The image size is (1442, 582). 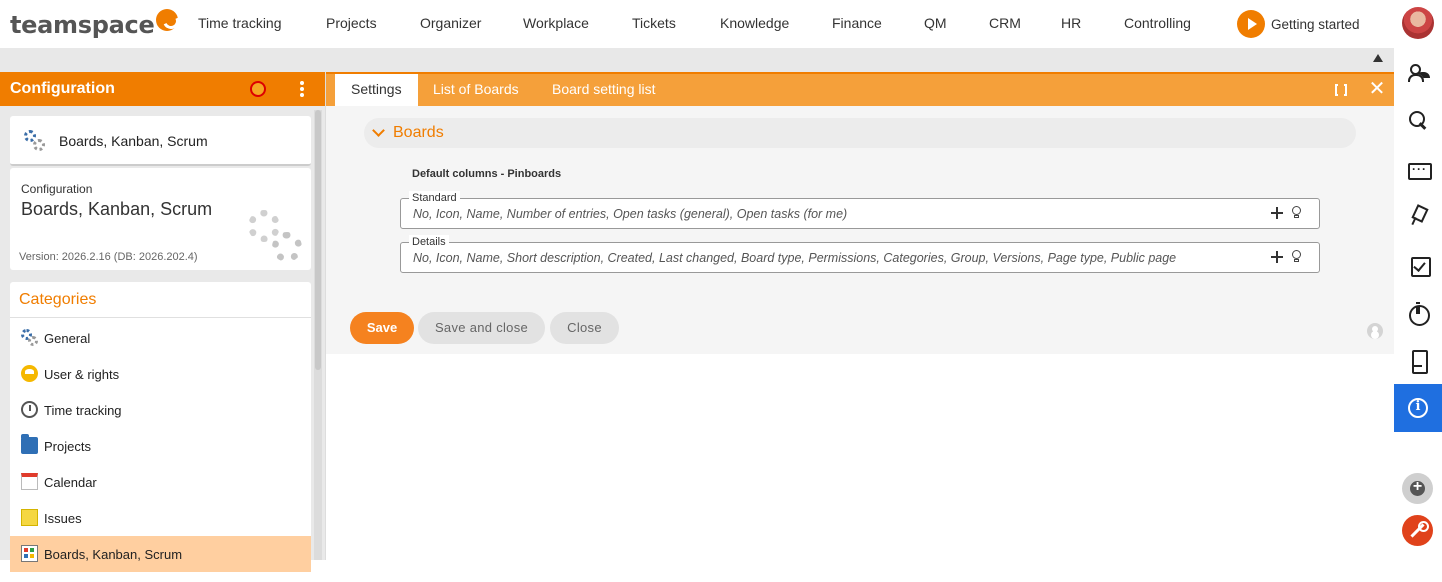 I want to click on rail-info, so click(x=1418, y=408).